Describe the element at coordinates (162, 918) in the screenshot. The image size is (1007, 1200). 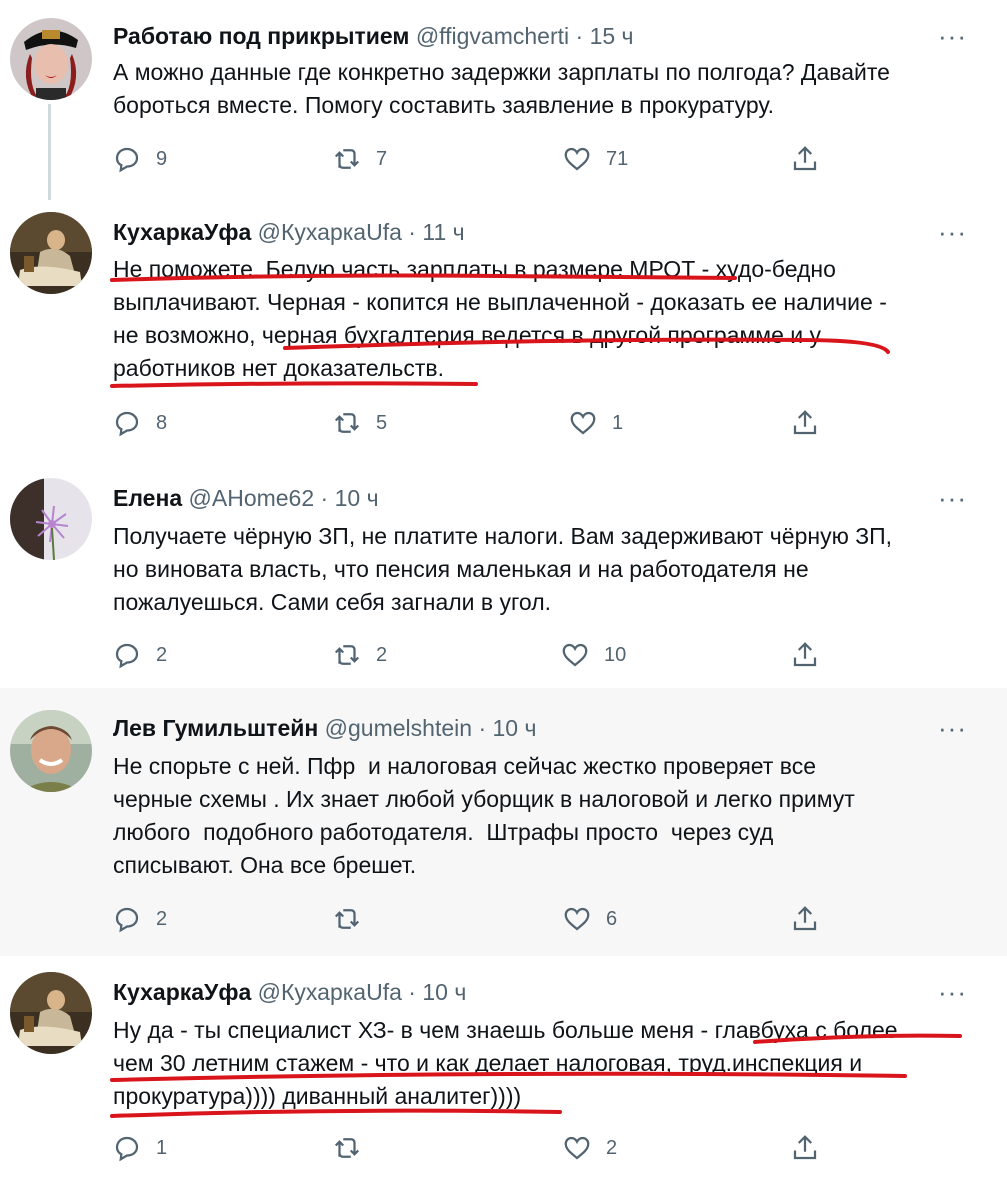
I see `reply-count: 2` at that location.